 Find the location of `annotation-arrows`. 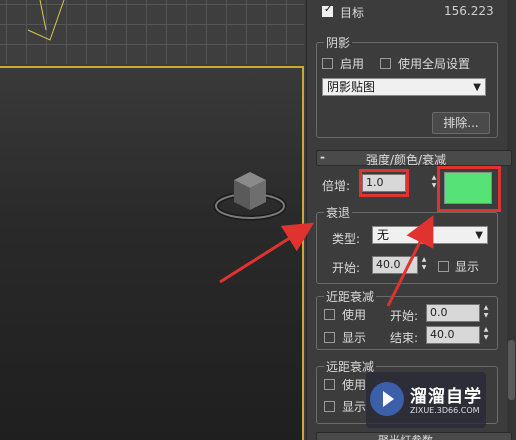

annotation-arrows is located at coordinates (326, 261).